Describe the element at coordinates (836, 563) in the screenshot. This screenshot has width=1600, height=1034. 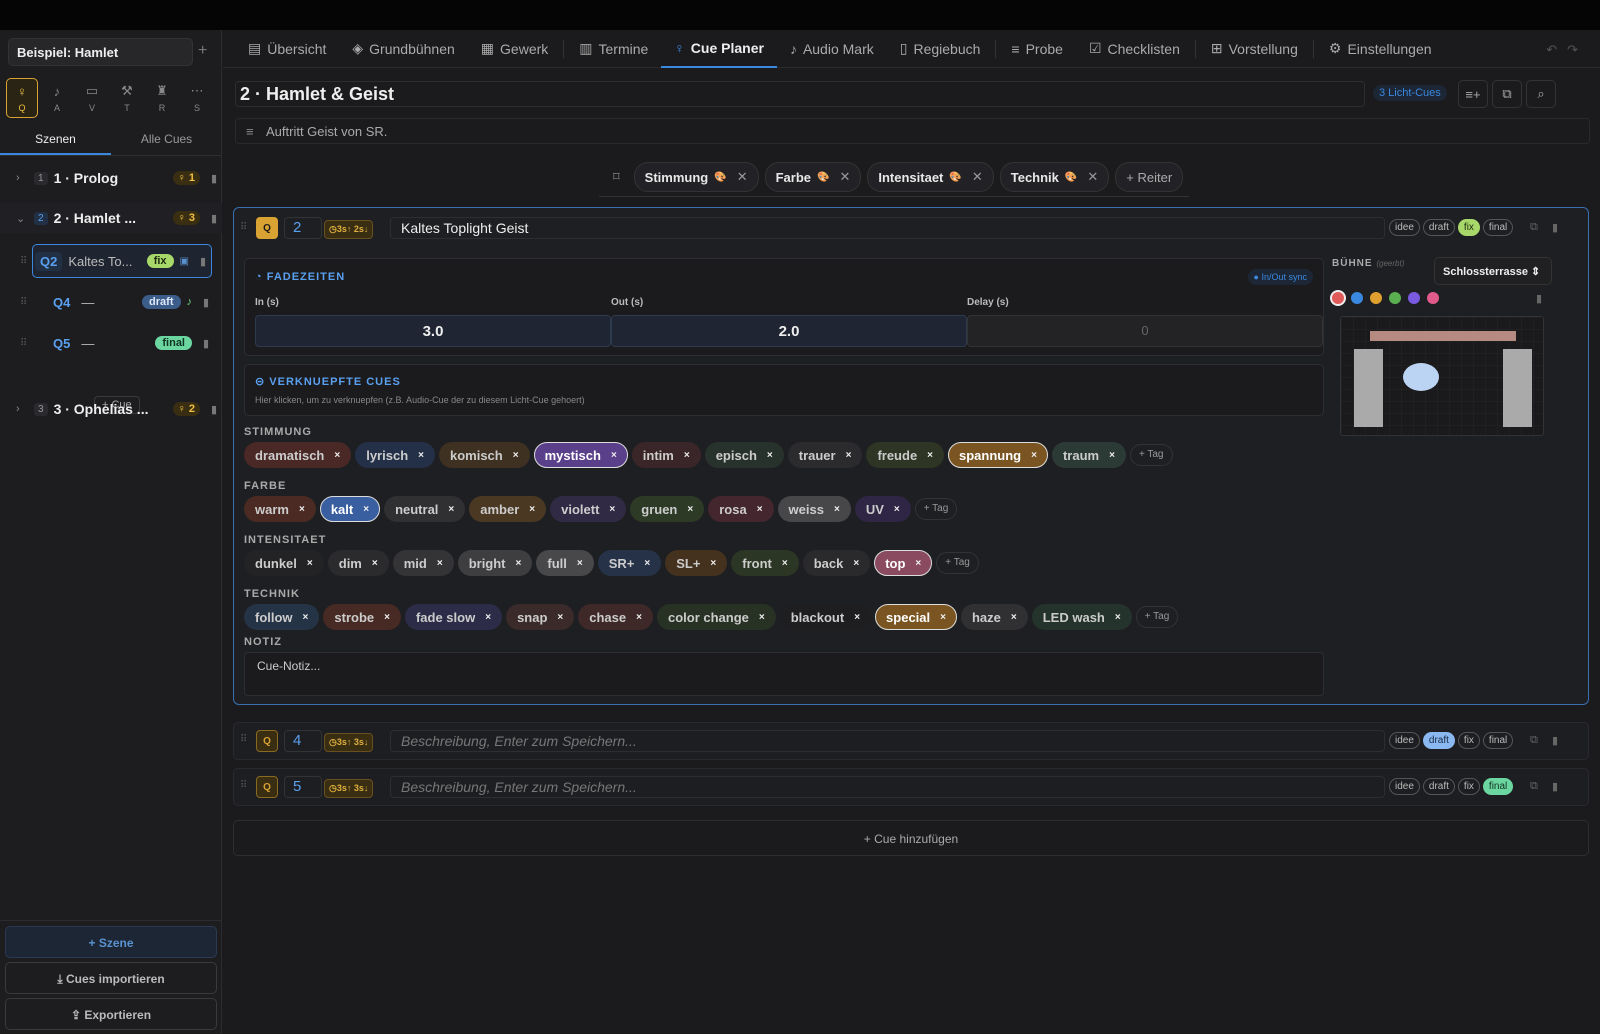
I see `tag-chip: back ×` at that location.